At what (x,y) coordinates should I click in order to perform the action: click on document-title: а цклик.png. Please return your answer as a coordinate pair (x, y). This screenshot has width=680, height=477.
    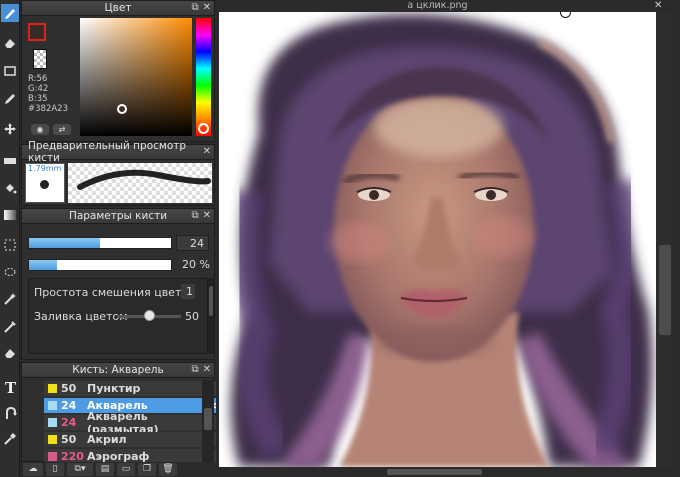
    Looking at the image, I should click on (437, 6).